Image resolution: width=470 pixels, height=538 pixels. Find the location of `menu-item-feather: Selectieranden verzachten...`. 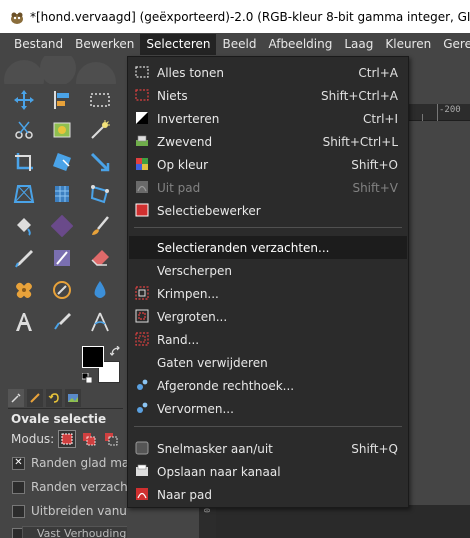

menu-item-feather: Selectieranden verzachten... is located at coordinates (268, 247).